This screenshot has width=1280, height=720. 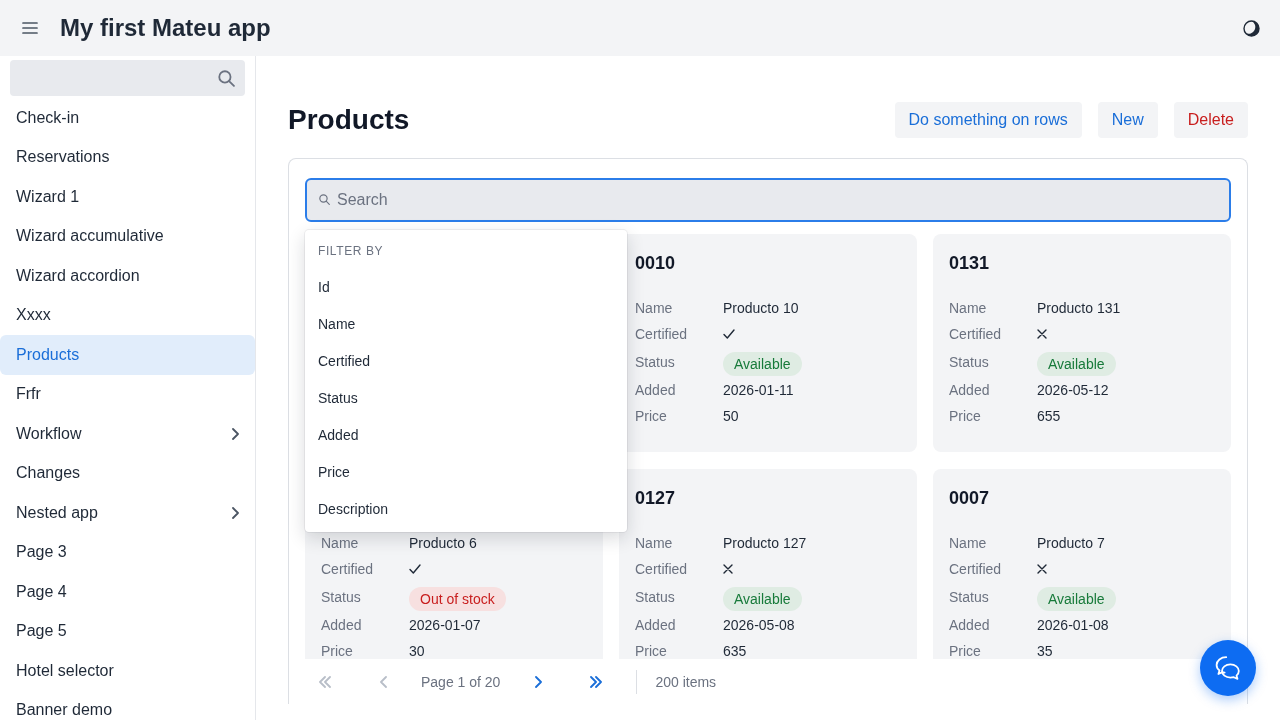 I want to click on sidebar-item: Page 4, so click(x=127, y=592).